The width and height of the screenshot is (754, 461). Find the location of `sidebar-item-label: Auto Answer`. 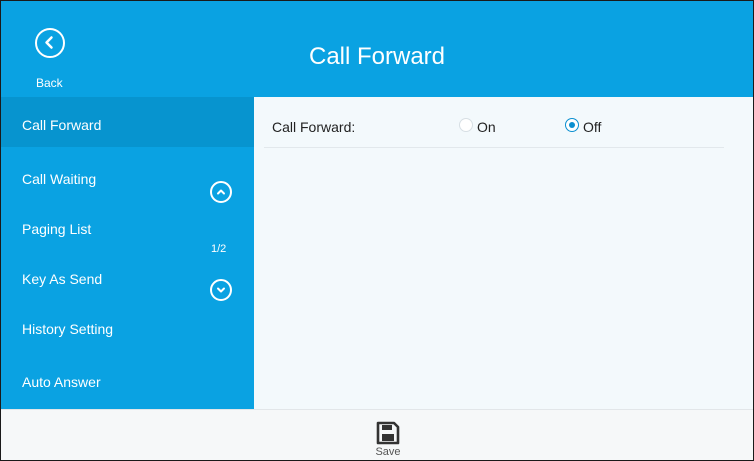

sidebar-item-label: Auto Answer is located at coordinates (61, 382).